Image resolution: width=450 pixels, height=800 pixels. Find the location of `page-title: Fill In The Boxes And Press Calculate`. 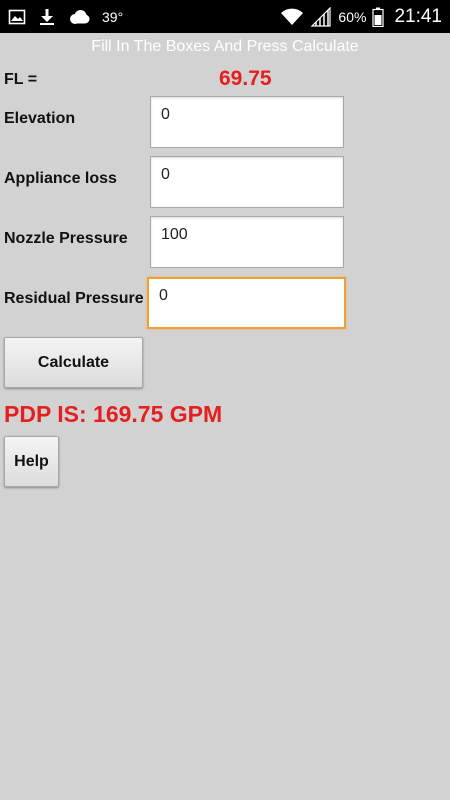

page-title: Fill In The Boxes And Press Calculate is located at coordinates (225, 46).